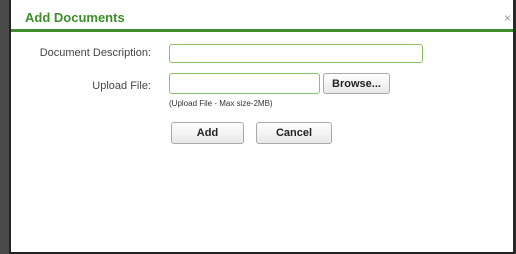 The height and width of the screenshot is (254, 516). What do you see at coordinates (244, 83) in the screenshot?
I see `upload-file-input` at bounding box center [244, 83].